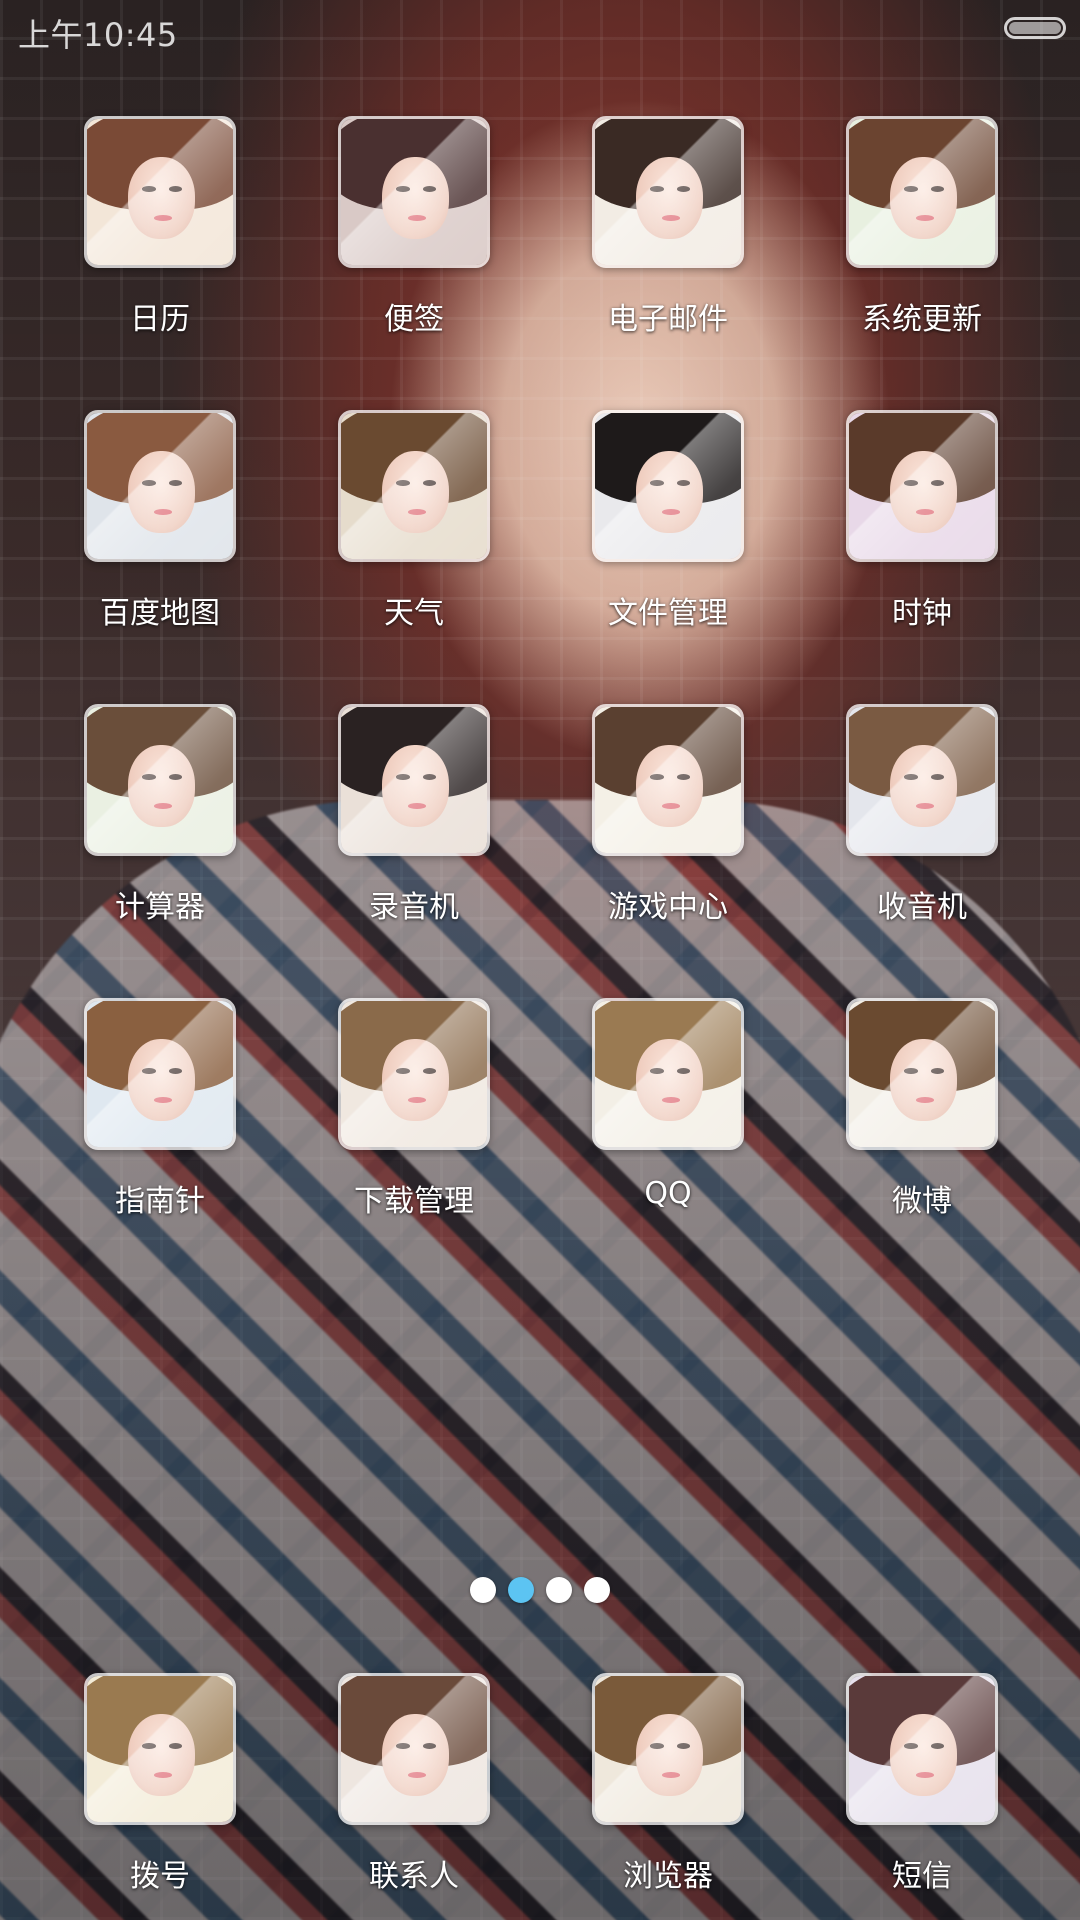  I want to click on baidu-map-icon, so click(160, 486).